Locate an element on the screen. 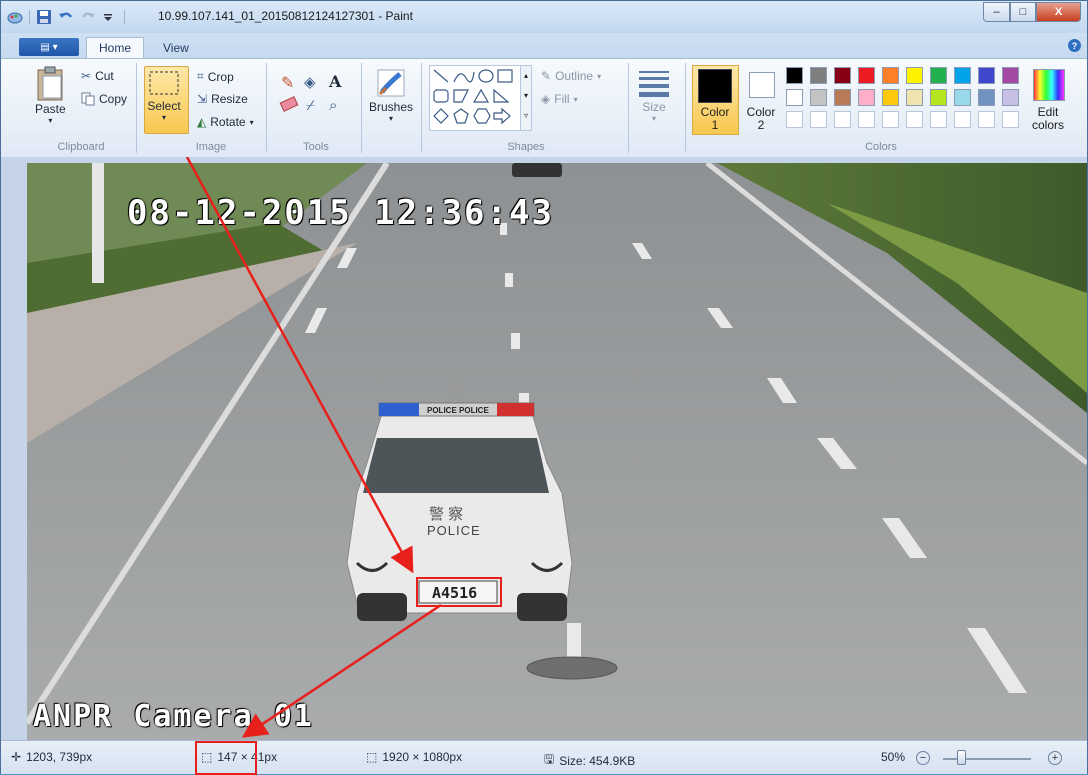  scissors-icon: ✂ is located at coordinates (86, 76).